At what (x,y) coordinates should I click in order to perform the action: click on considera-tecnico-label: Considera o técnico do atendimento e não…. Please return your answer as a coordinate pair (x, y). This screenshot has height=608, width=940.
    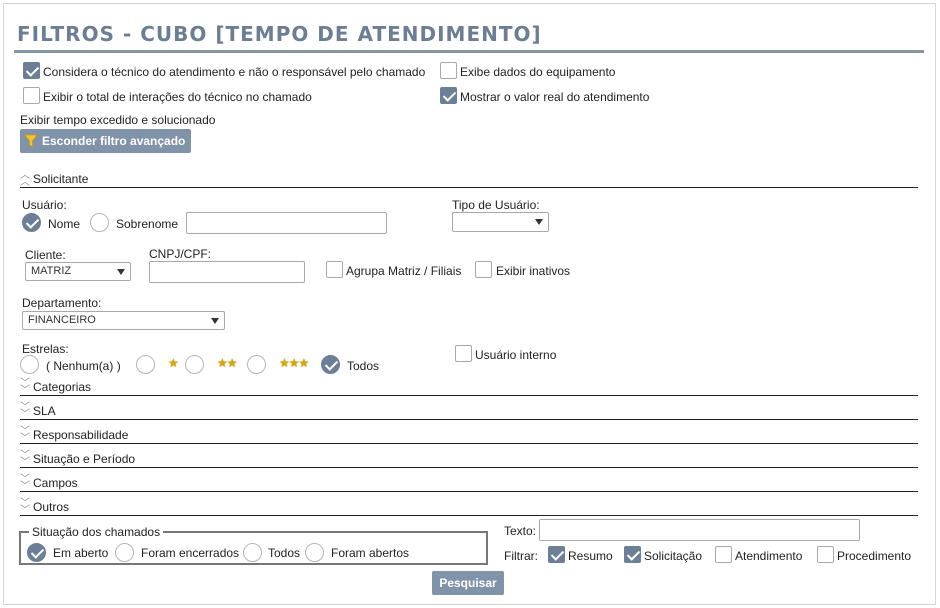
    Looking at the image, I should click on (234, 72).